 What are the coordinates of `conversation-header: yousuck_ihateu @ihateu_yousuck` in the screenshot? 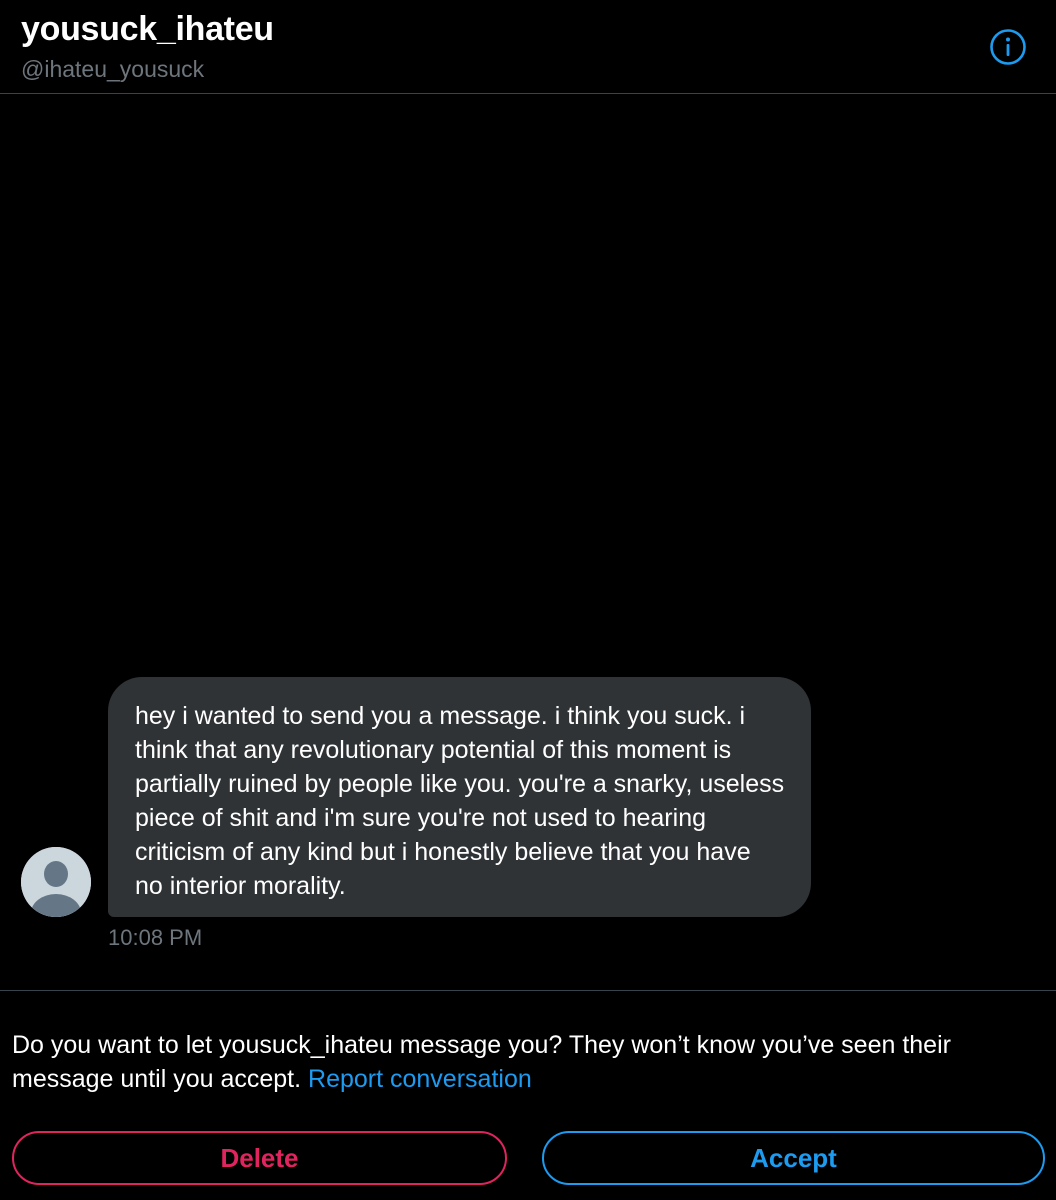 It's located at (528, 47).